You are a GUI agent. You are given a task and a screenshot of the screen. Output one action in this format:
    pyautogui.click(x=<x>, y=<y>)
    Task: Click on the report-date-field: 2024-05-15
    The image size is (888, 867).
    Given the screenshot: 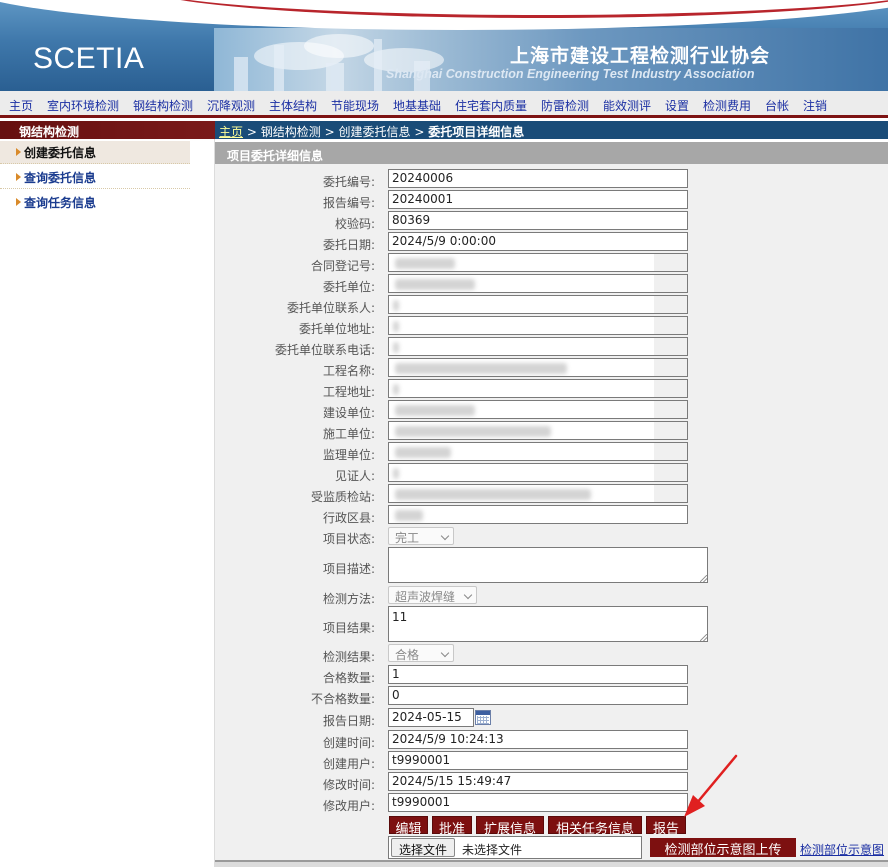 What is the action you would take?
    pyautogui.click(x=431, y=717)
    